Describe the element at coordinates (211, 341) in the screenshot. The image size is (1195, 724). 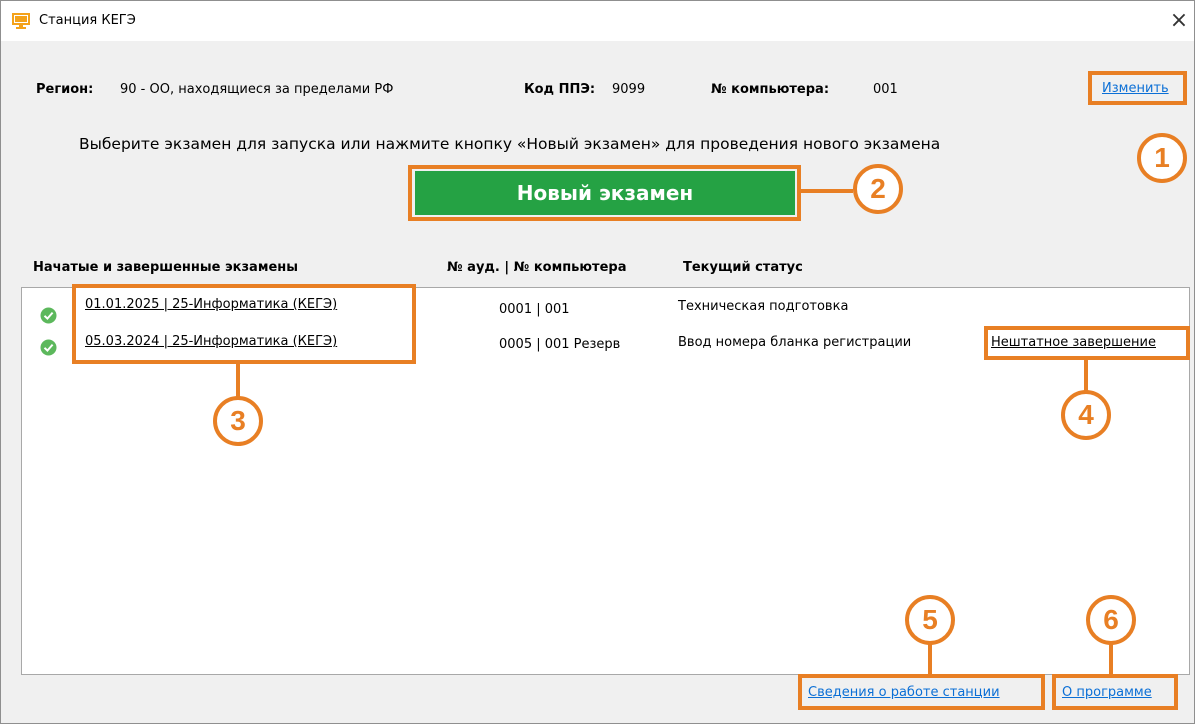
I see `exam-link: 05.03.2024 | 25-Информатика (КЕГЭ)` at that location.